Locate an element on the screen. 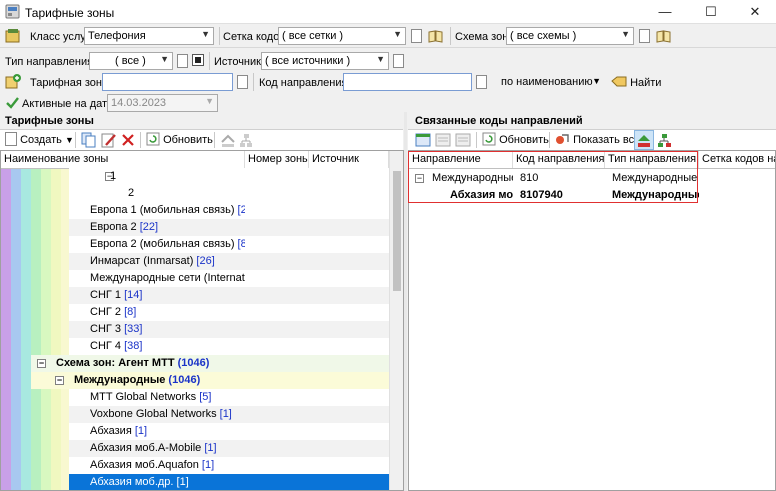 The height and width of the screenshot is (491, 776). vertical-scrollbar is located at coordinates (396, 320).